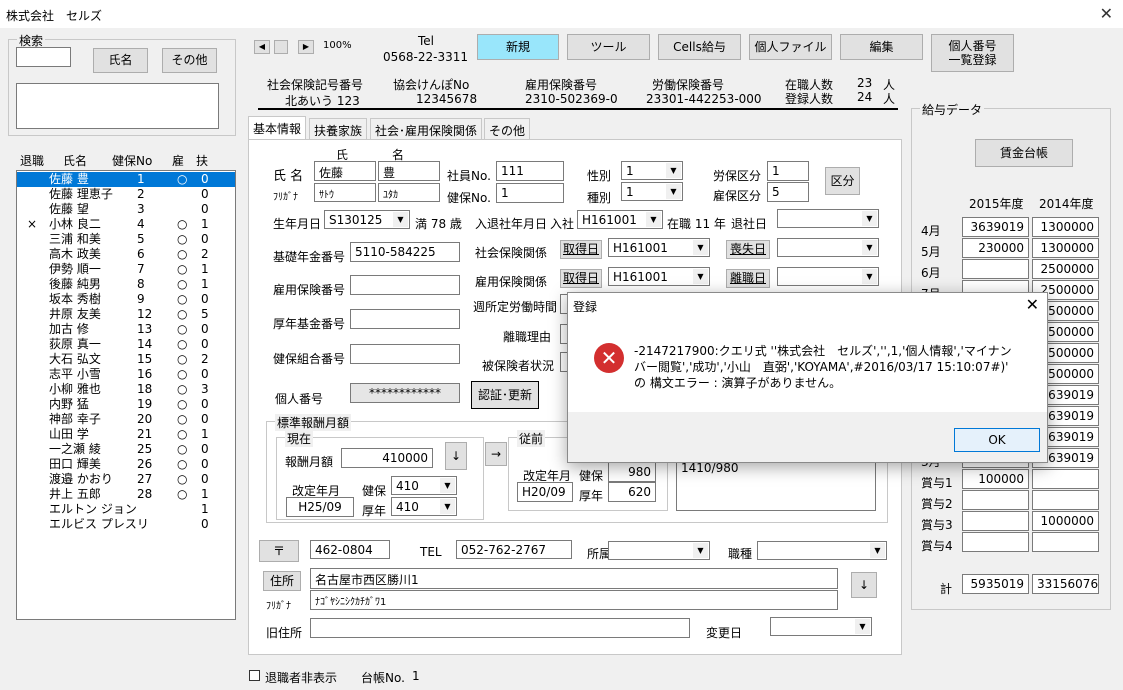  What do you see at coordinates (281, 47) in the screenshot?
I see `record-slider-thumb` at bounding box center [281, 47].